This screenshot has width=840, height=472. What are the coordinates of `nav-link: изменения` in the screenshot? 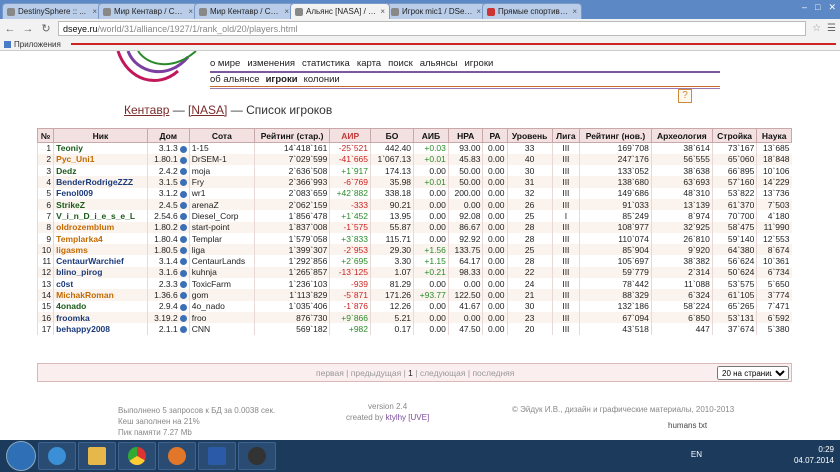 It's located at (271, 63).